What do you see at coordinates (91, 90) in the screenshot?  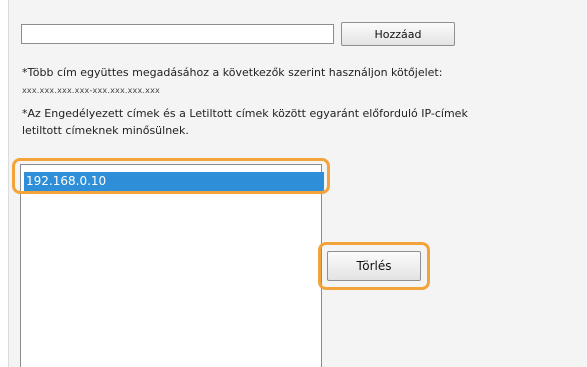 I see `range-format-note: xxx.xxx.xxx.xxx-xxx.xxx.xxx.xxx` at bounding box center [91, 90].